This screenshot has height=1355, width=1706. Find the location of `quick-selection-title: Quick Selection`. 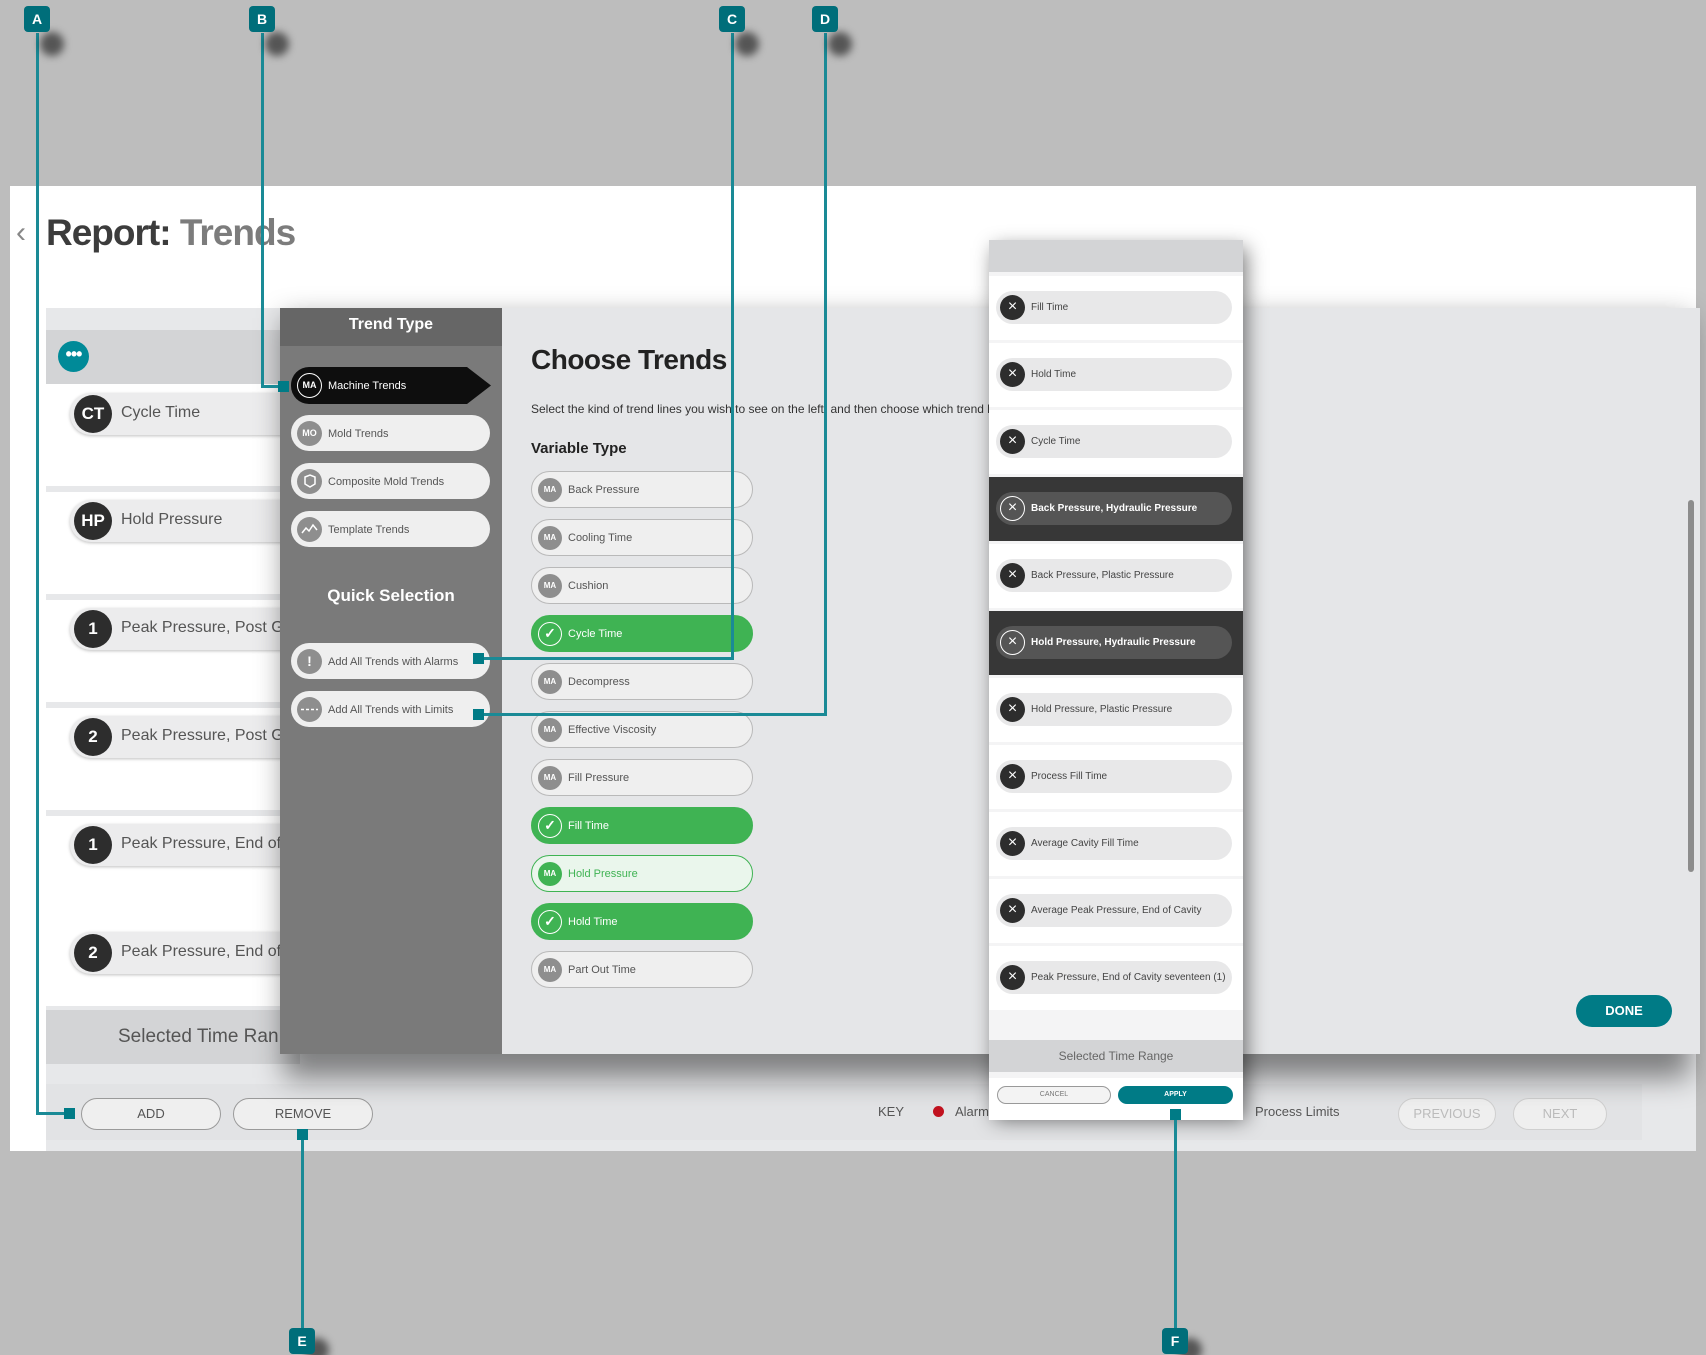

quick-selection-title: Quick Selection is located at coordinates (391, 595).